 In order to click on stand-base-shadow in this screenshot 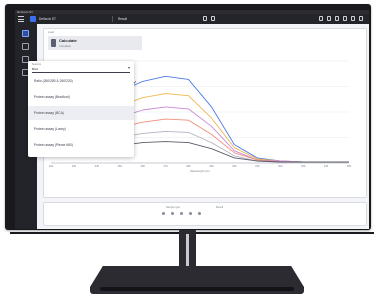, I will do `click(197, 289)`.